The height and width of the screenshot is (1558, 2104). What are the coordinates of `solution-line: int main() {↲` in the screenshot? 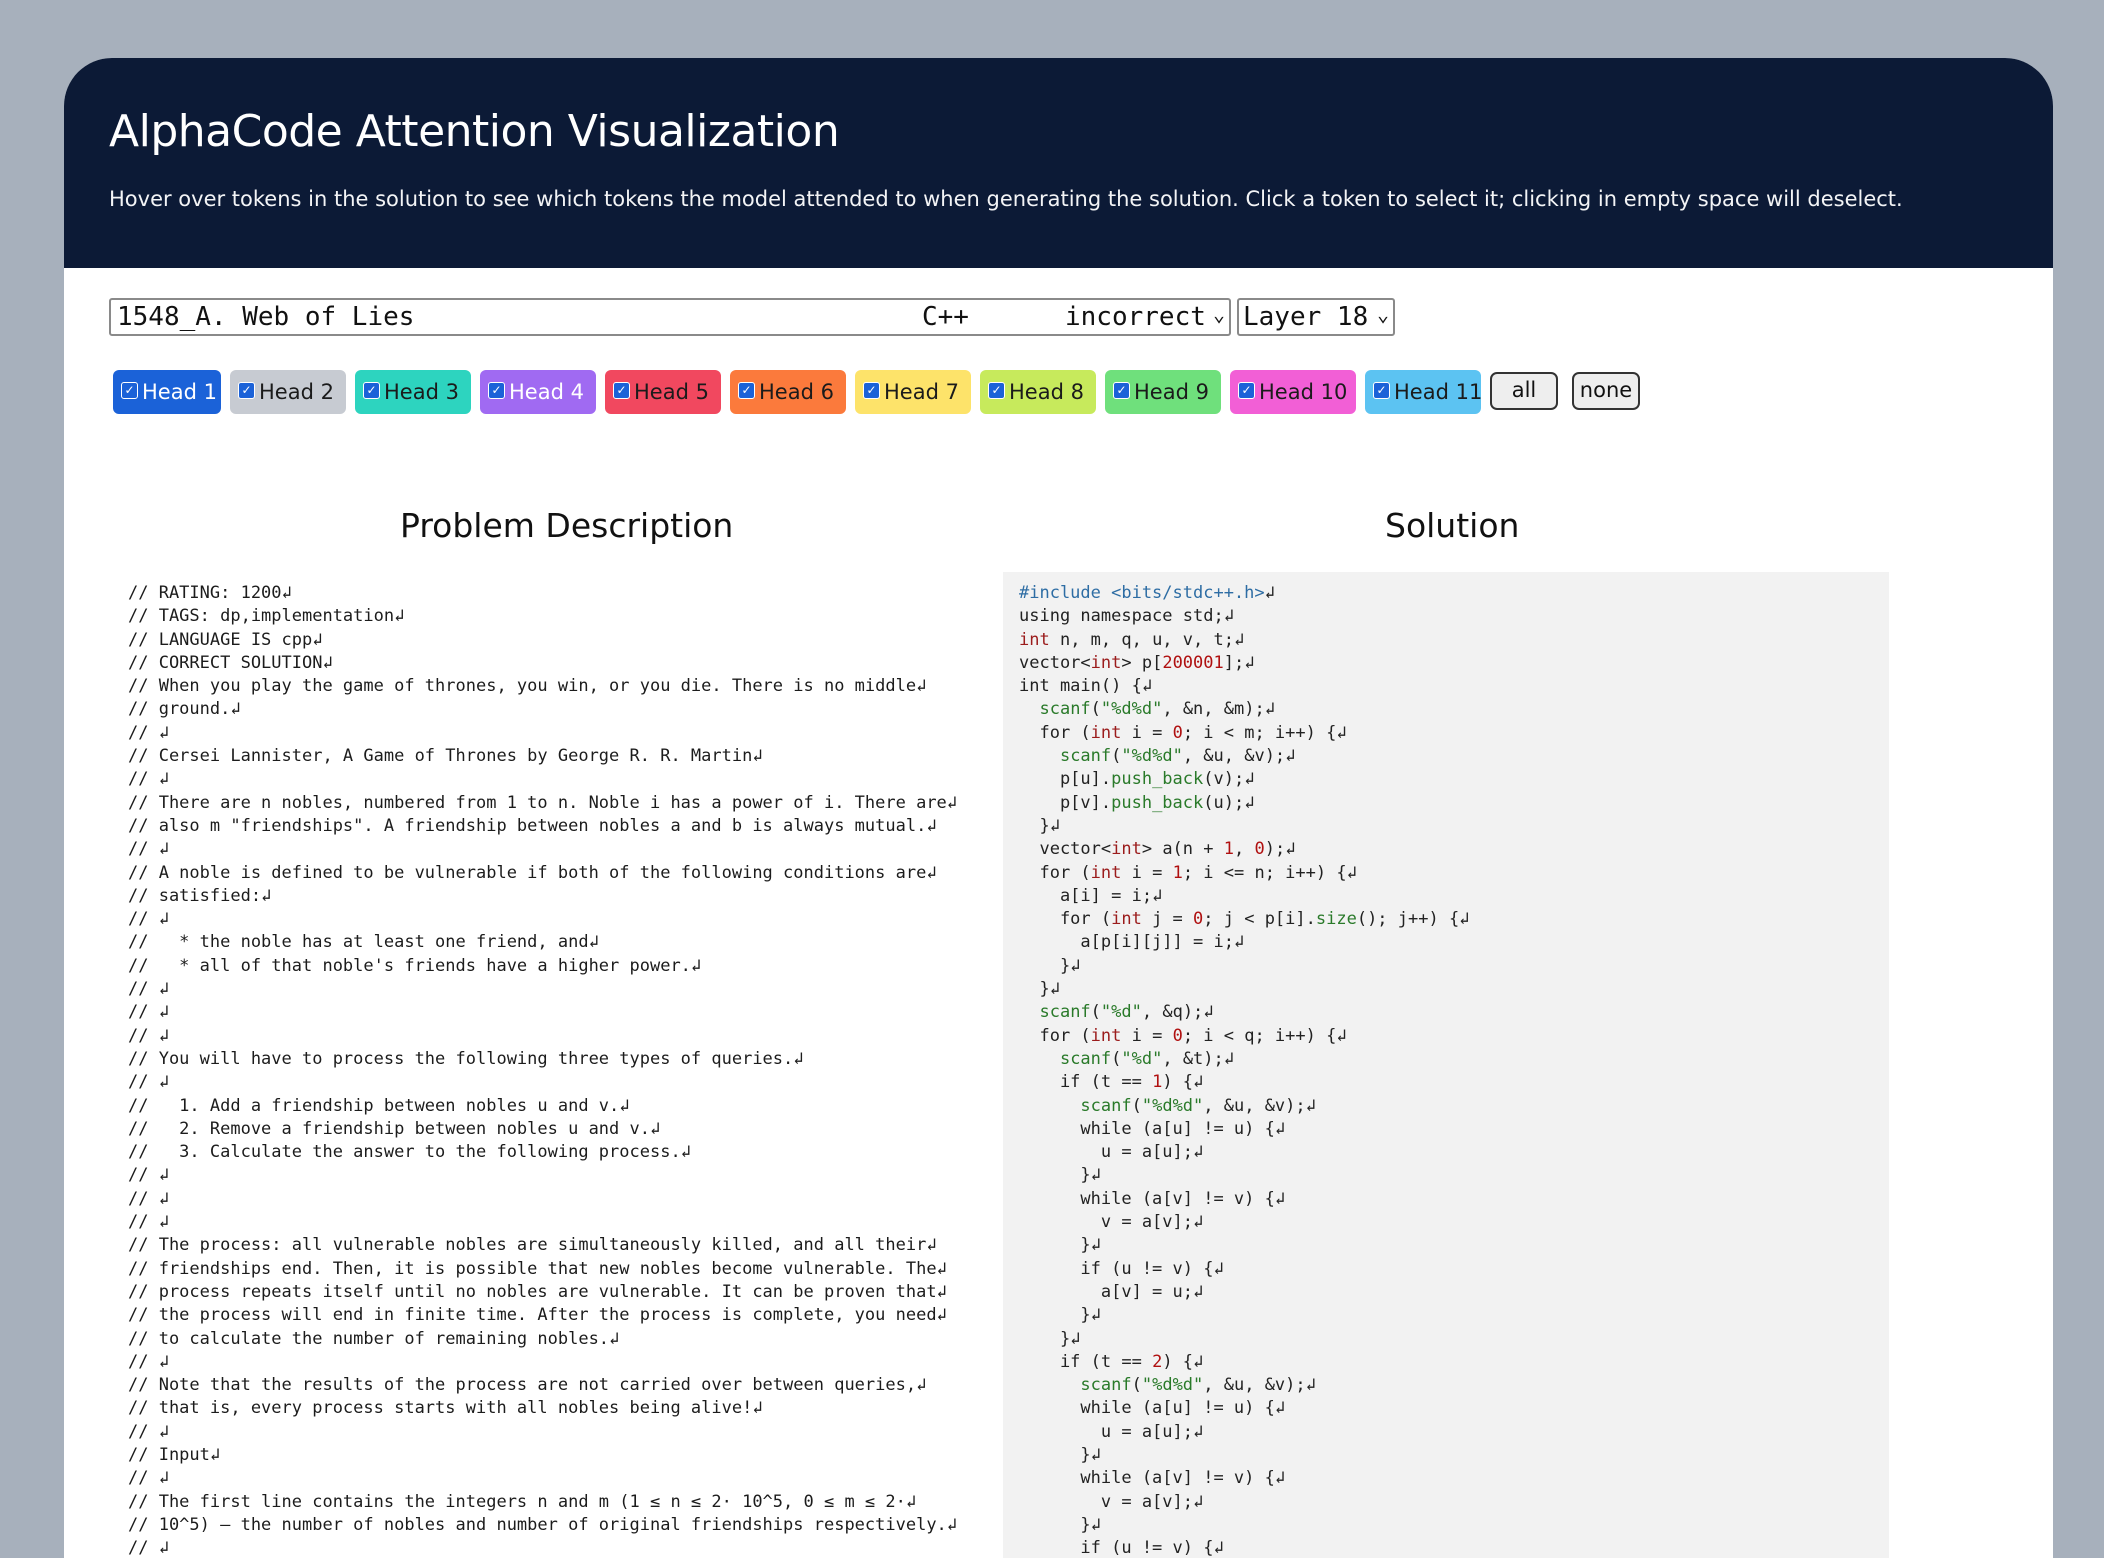 It's located at (1244, 686).